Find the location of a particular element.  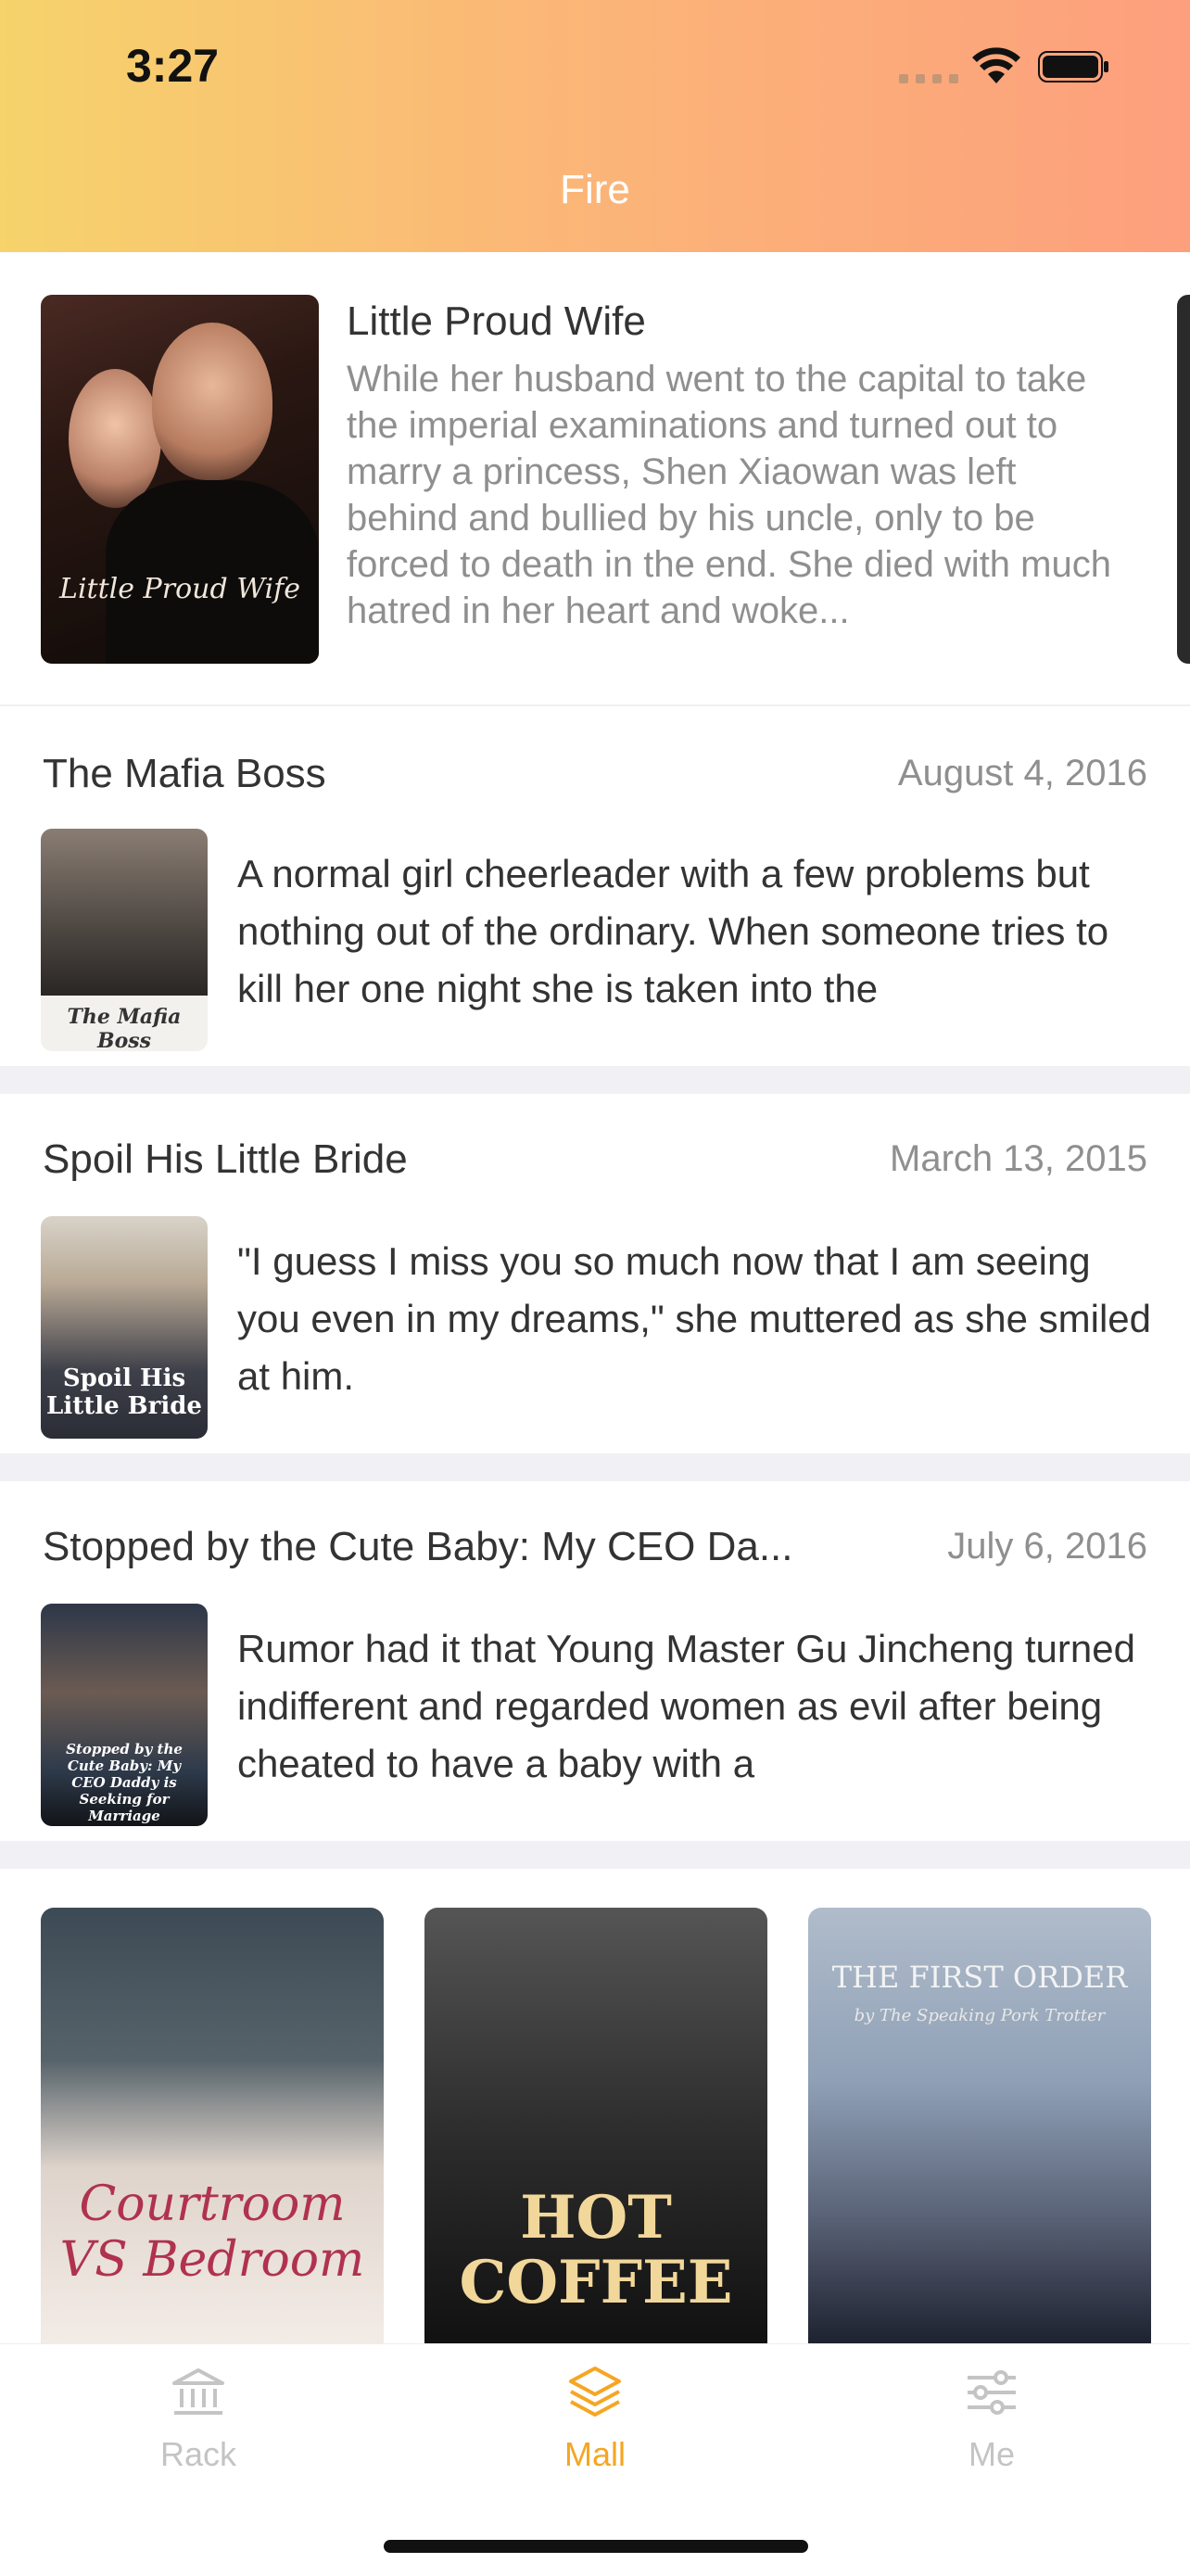

book-cover-grid-item: HOT COFFEE is located at coordinates (595, 2125).